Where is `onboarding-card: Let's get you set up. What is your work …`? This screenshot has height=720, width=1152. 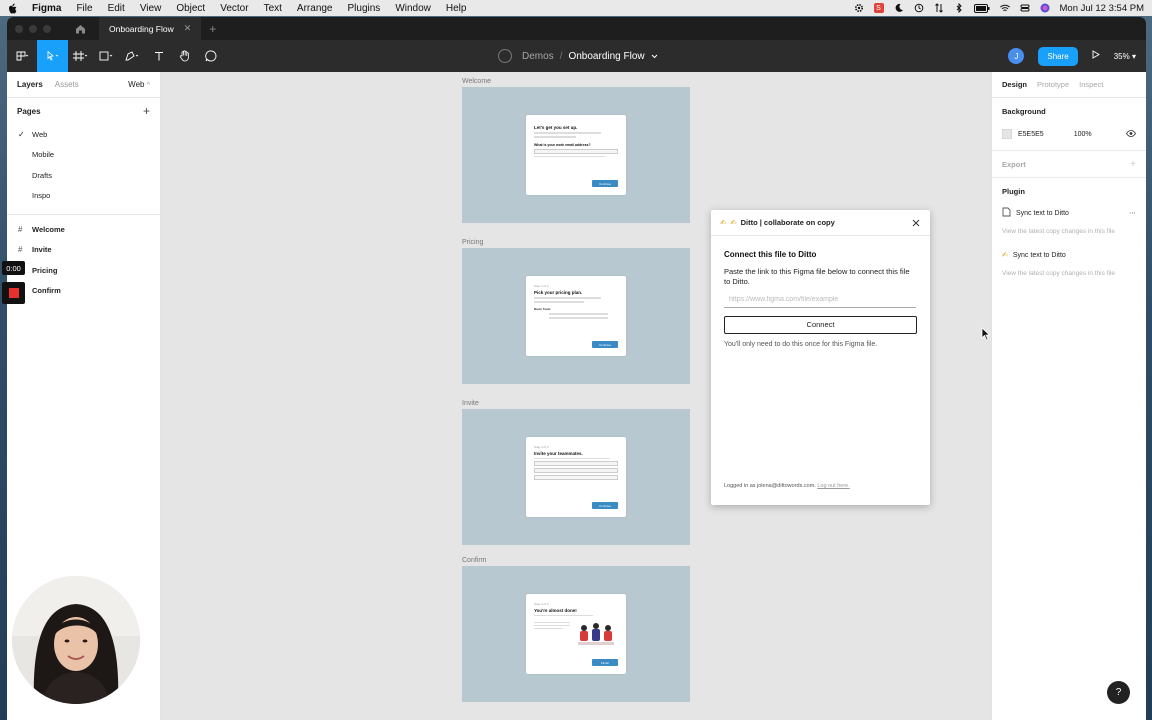 onboarding-card: Let's get you set up. What is your work … is located at coordinates (576, 155).